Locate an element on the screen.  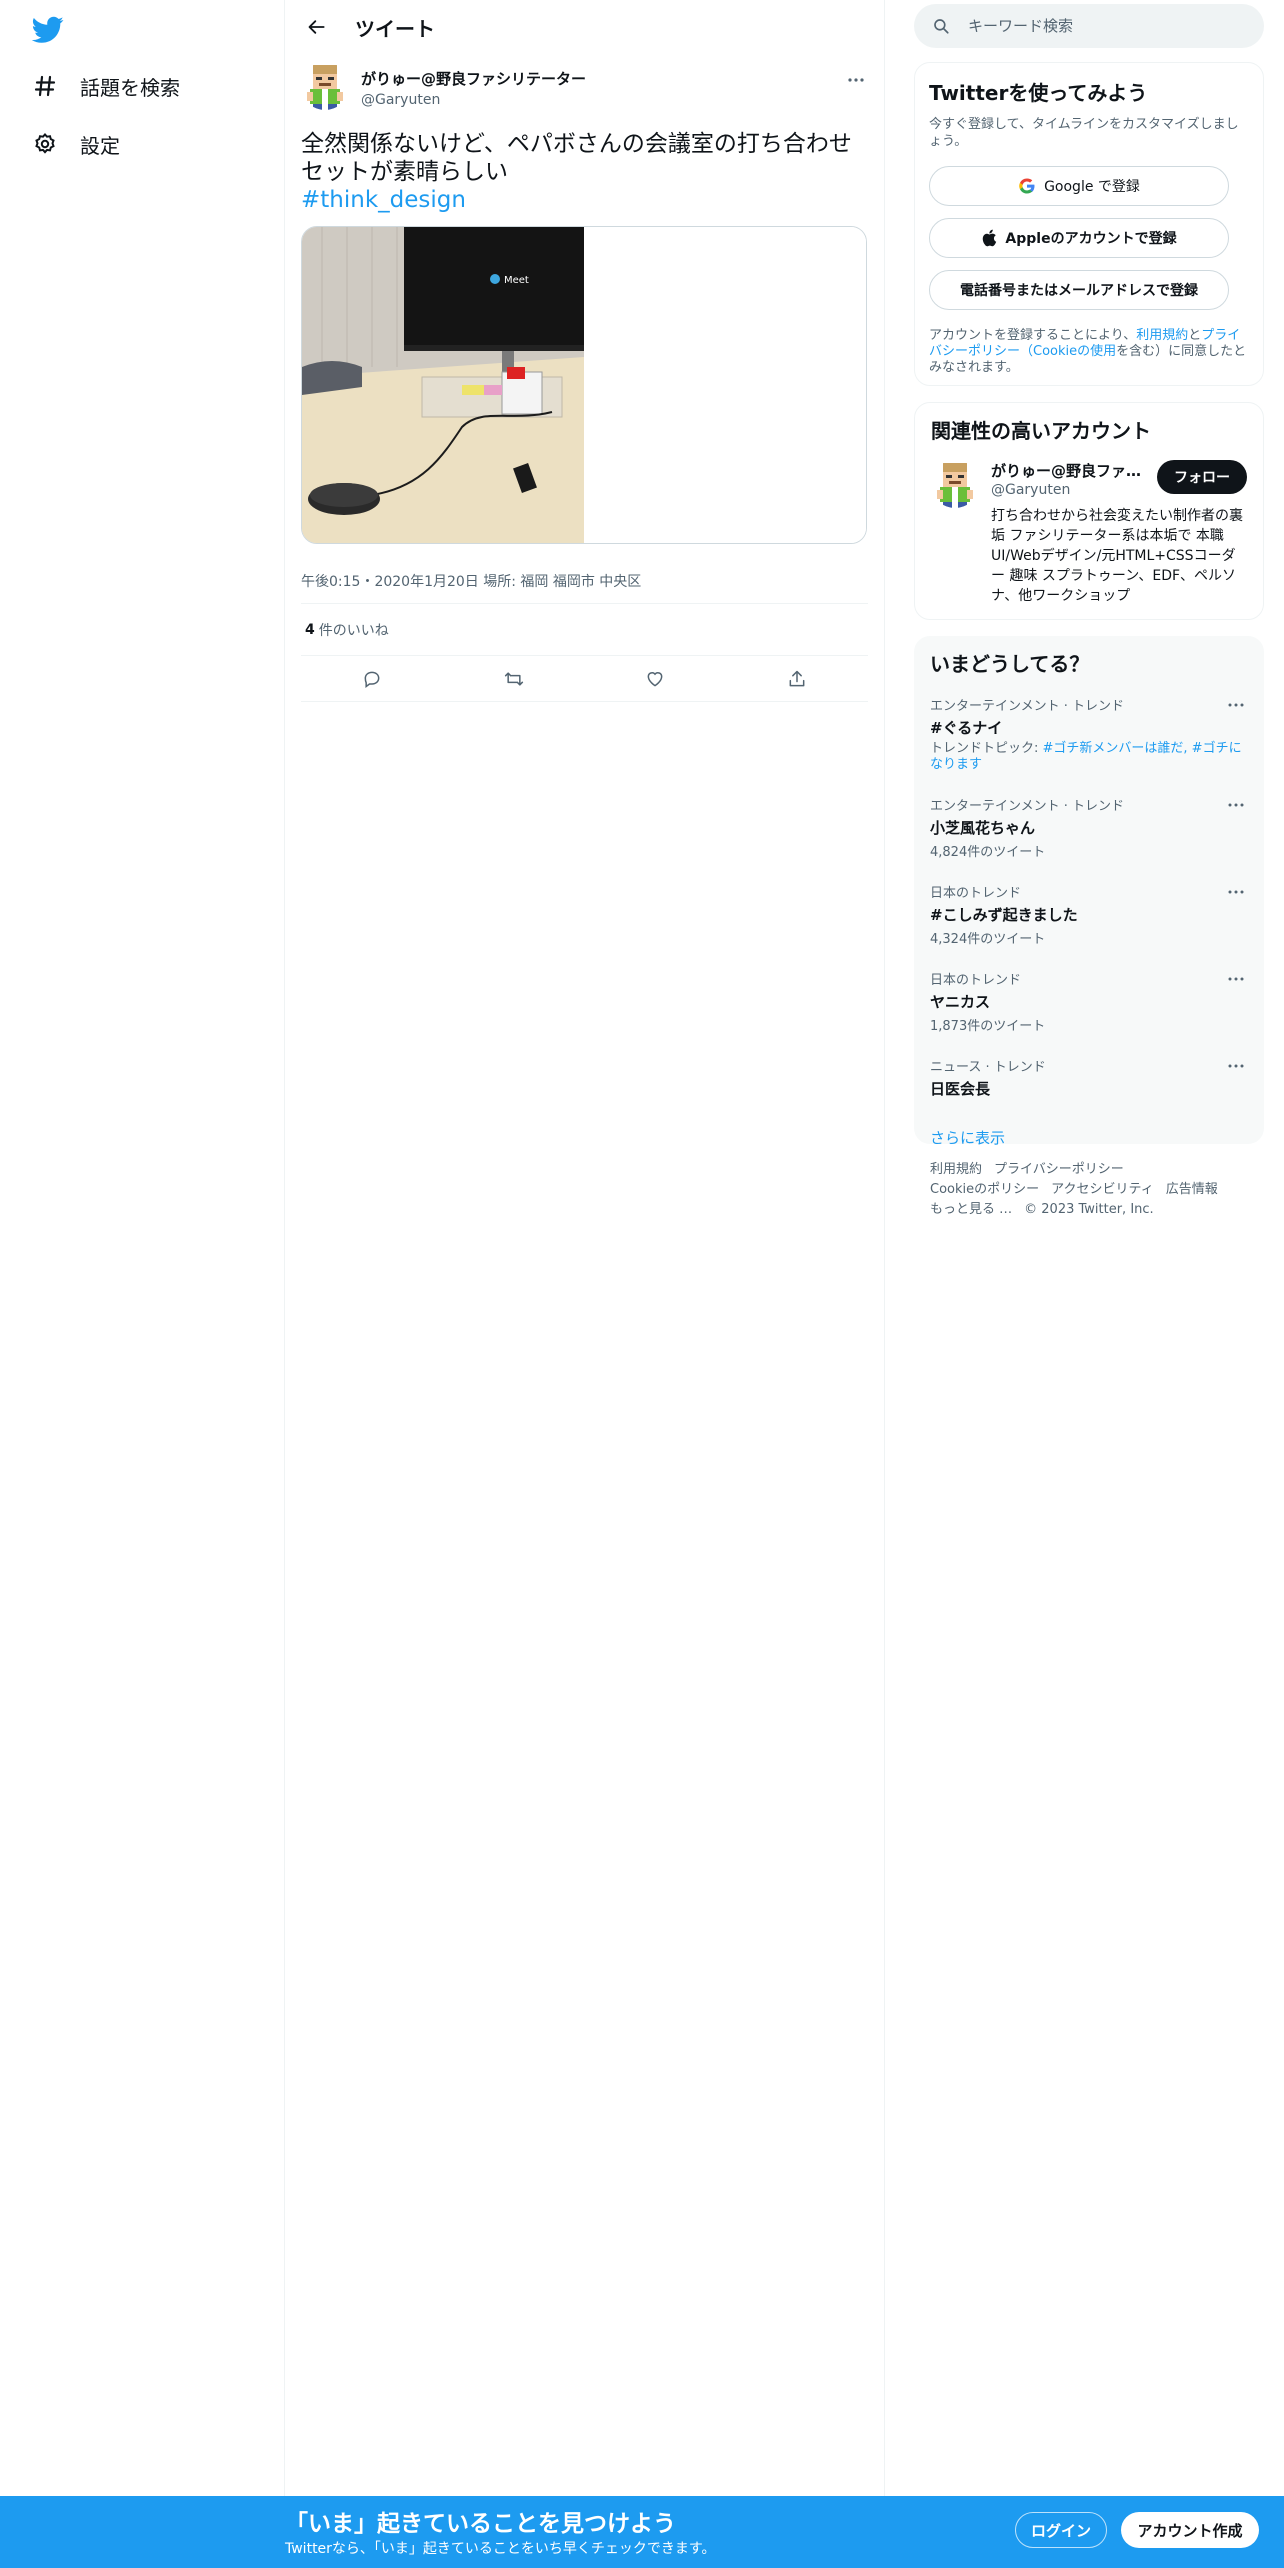
nav-item-label: 設定 is located at coordinates (100, 145).